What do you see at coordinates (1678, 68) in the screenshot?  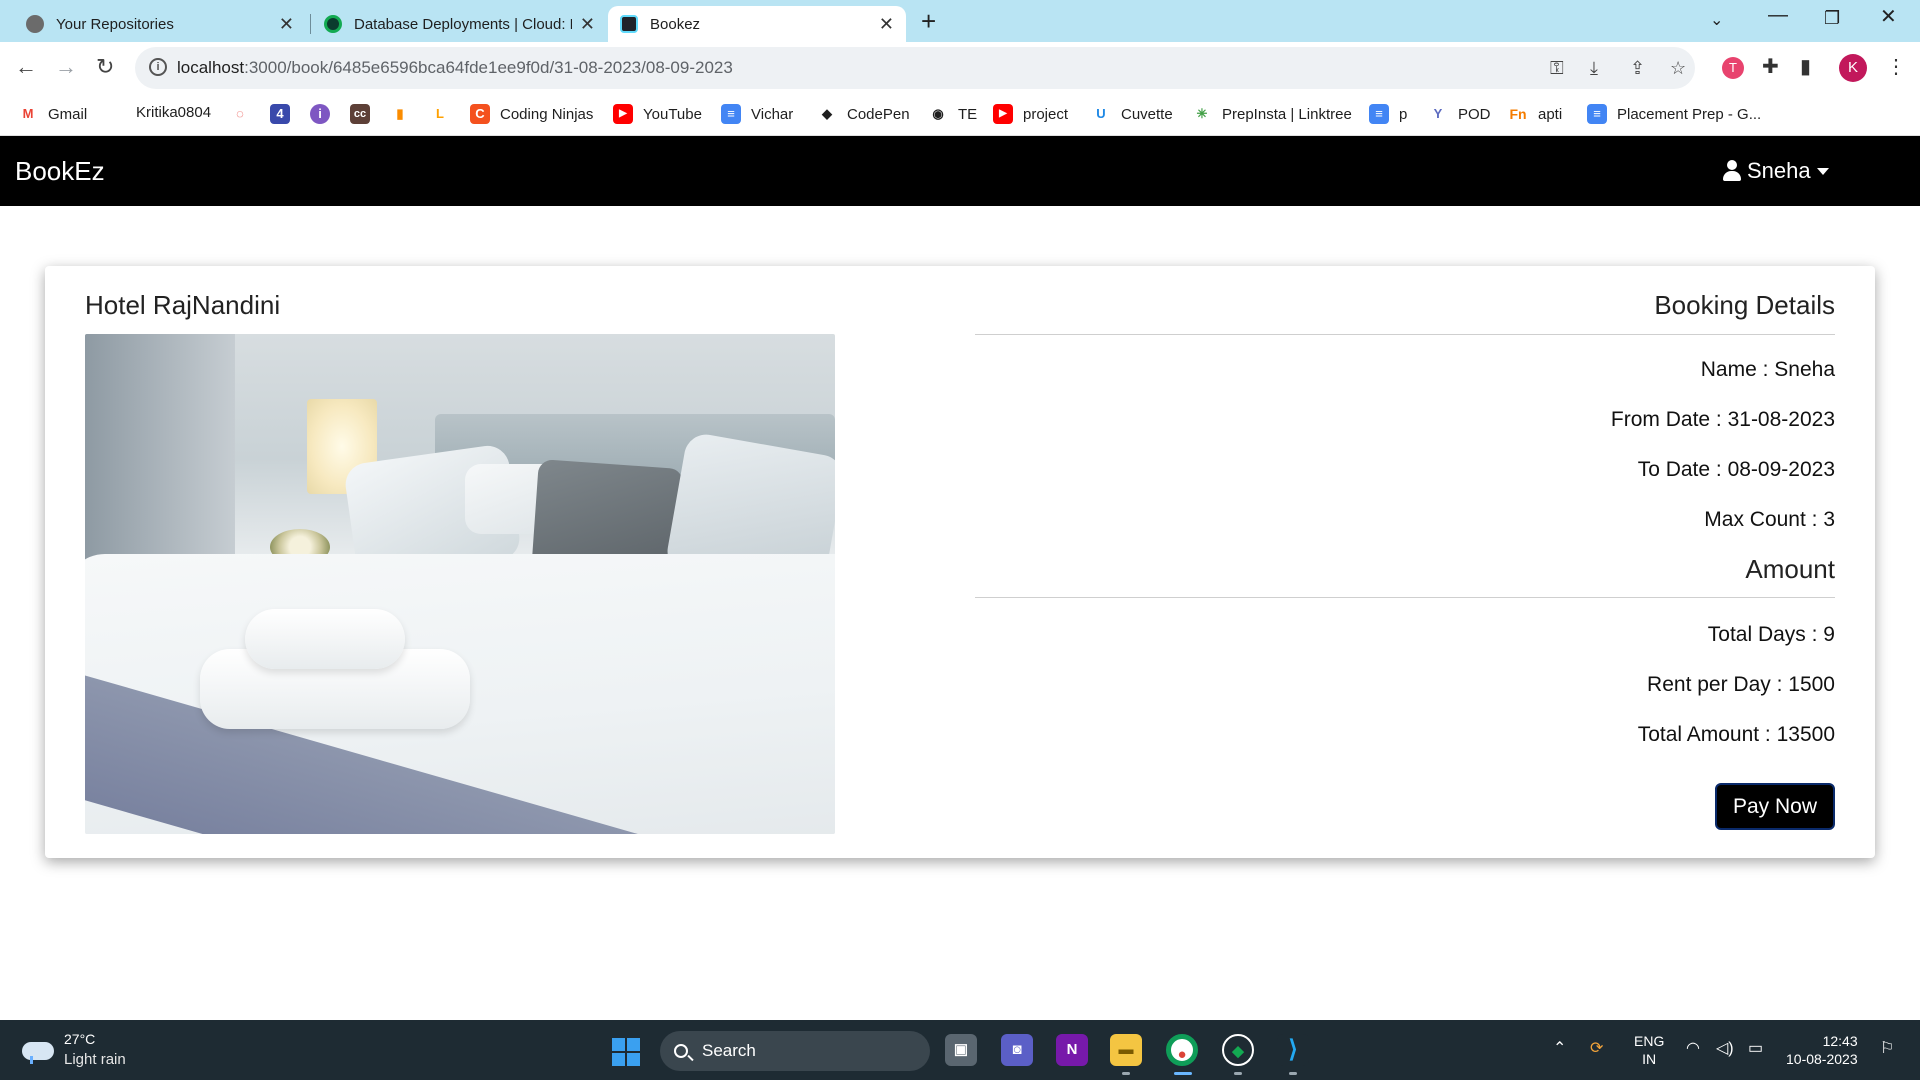 I see `bookmark-star-icon: ☆` at bounding box center [1678, 68].